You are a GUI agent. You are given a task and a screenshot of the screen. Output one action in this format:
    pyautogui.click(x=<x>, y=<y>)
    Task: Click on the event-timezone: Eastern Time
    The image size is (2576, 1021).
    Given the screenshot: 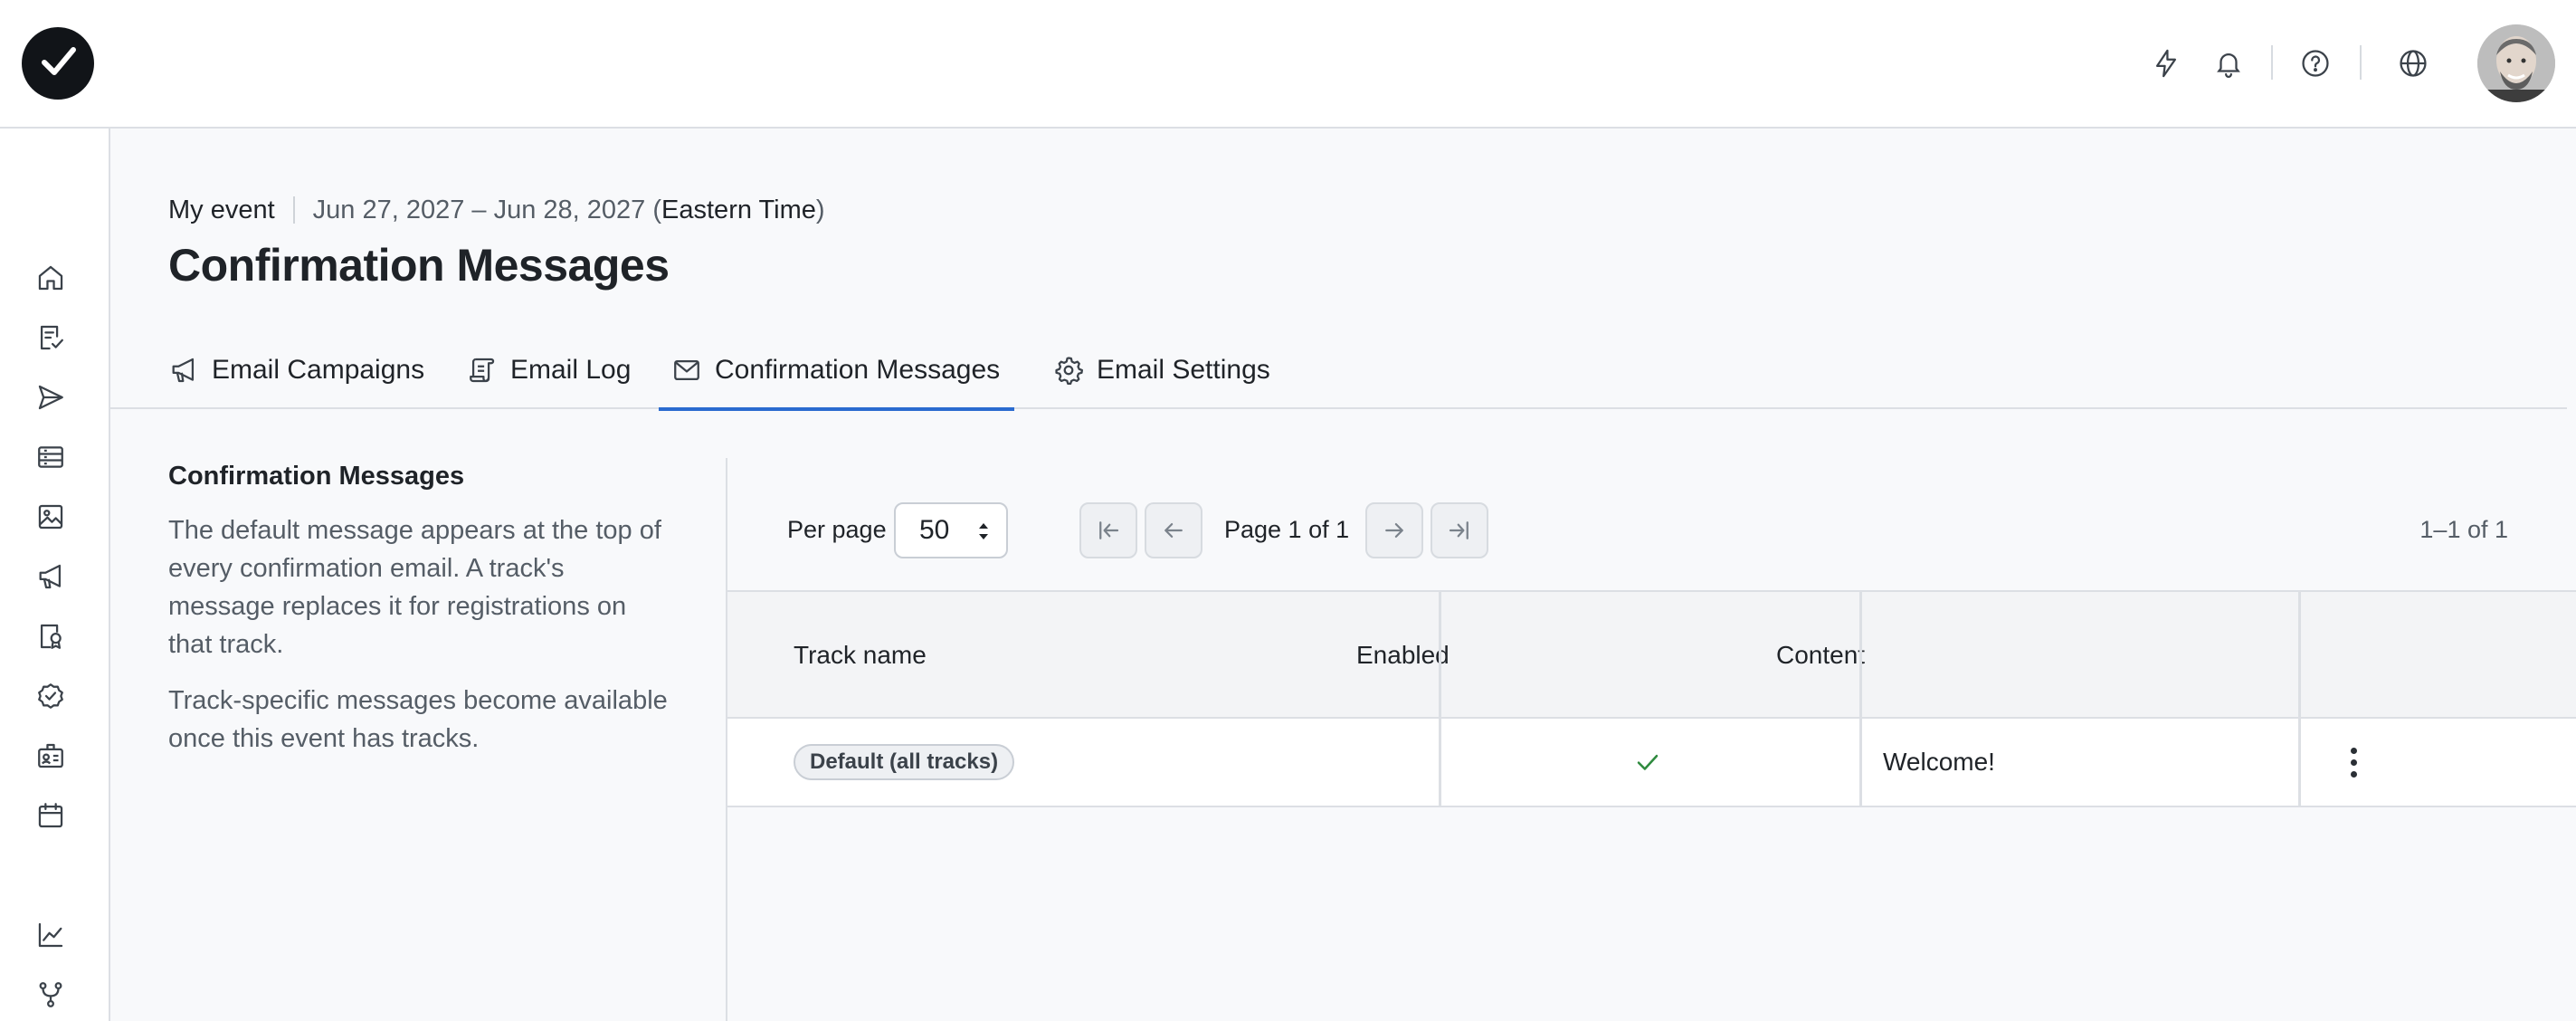 What is the action you would take?
    pyautogui.click(x=738, y=210)
    